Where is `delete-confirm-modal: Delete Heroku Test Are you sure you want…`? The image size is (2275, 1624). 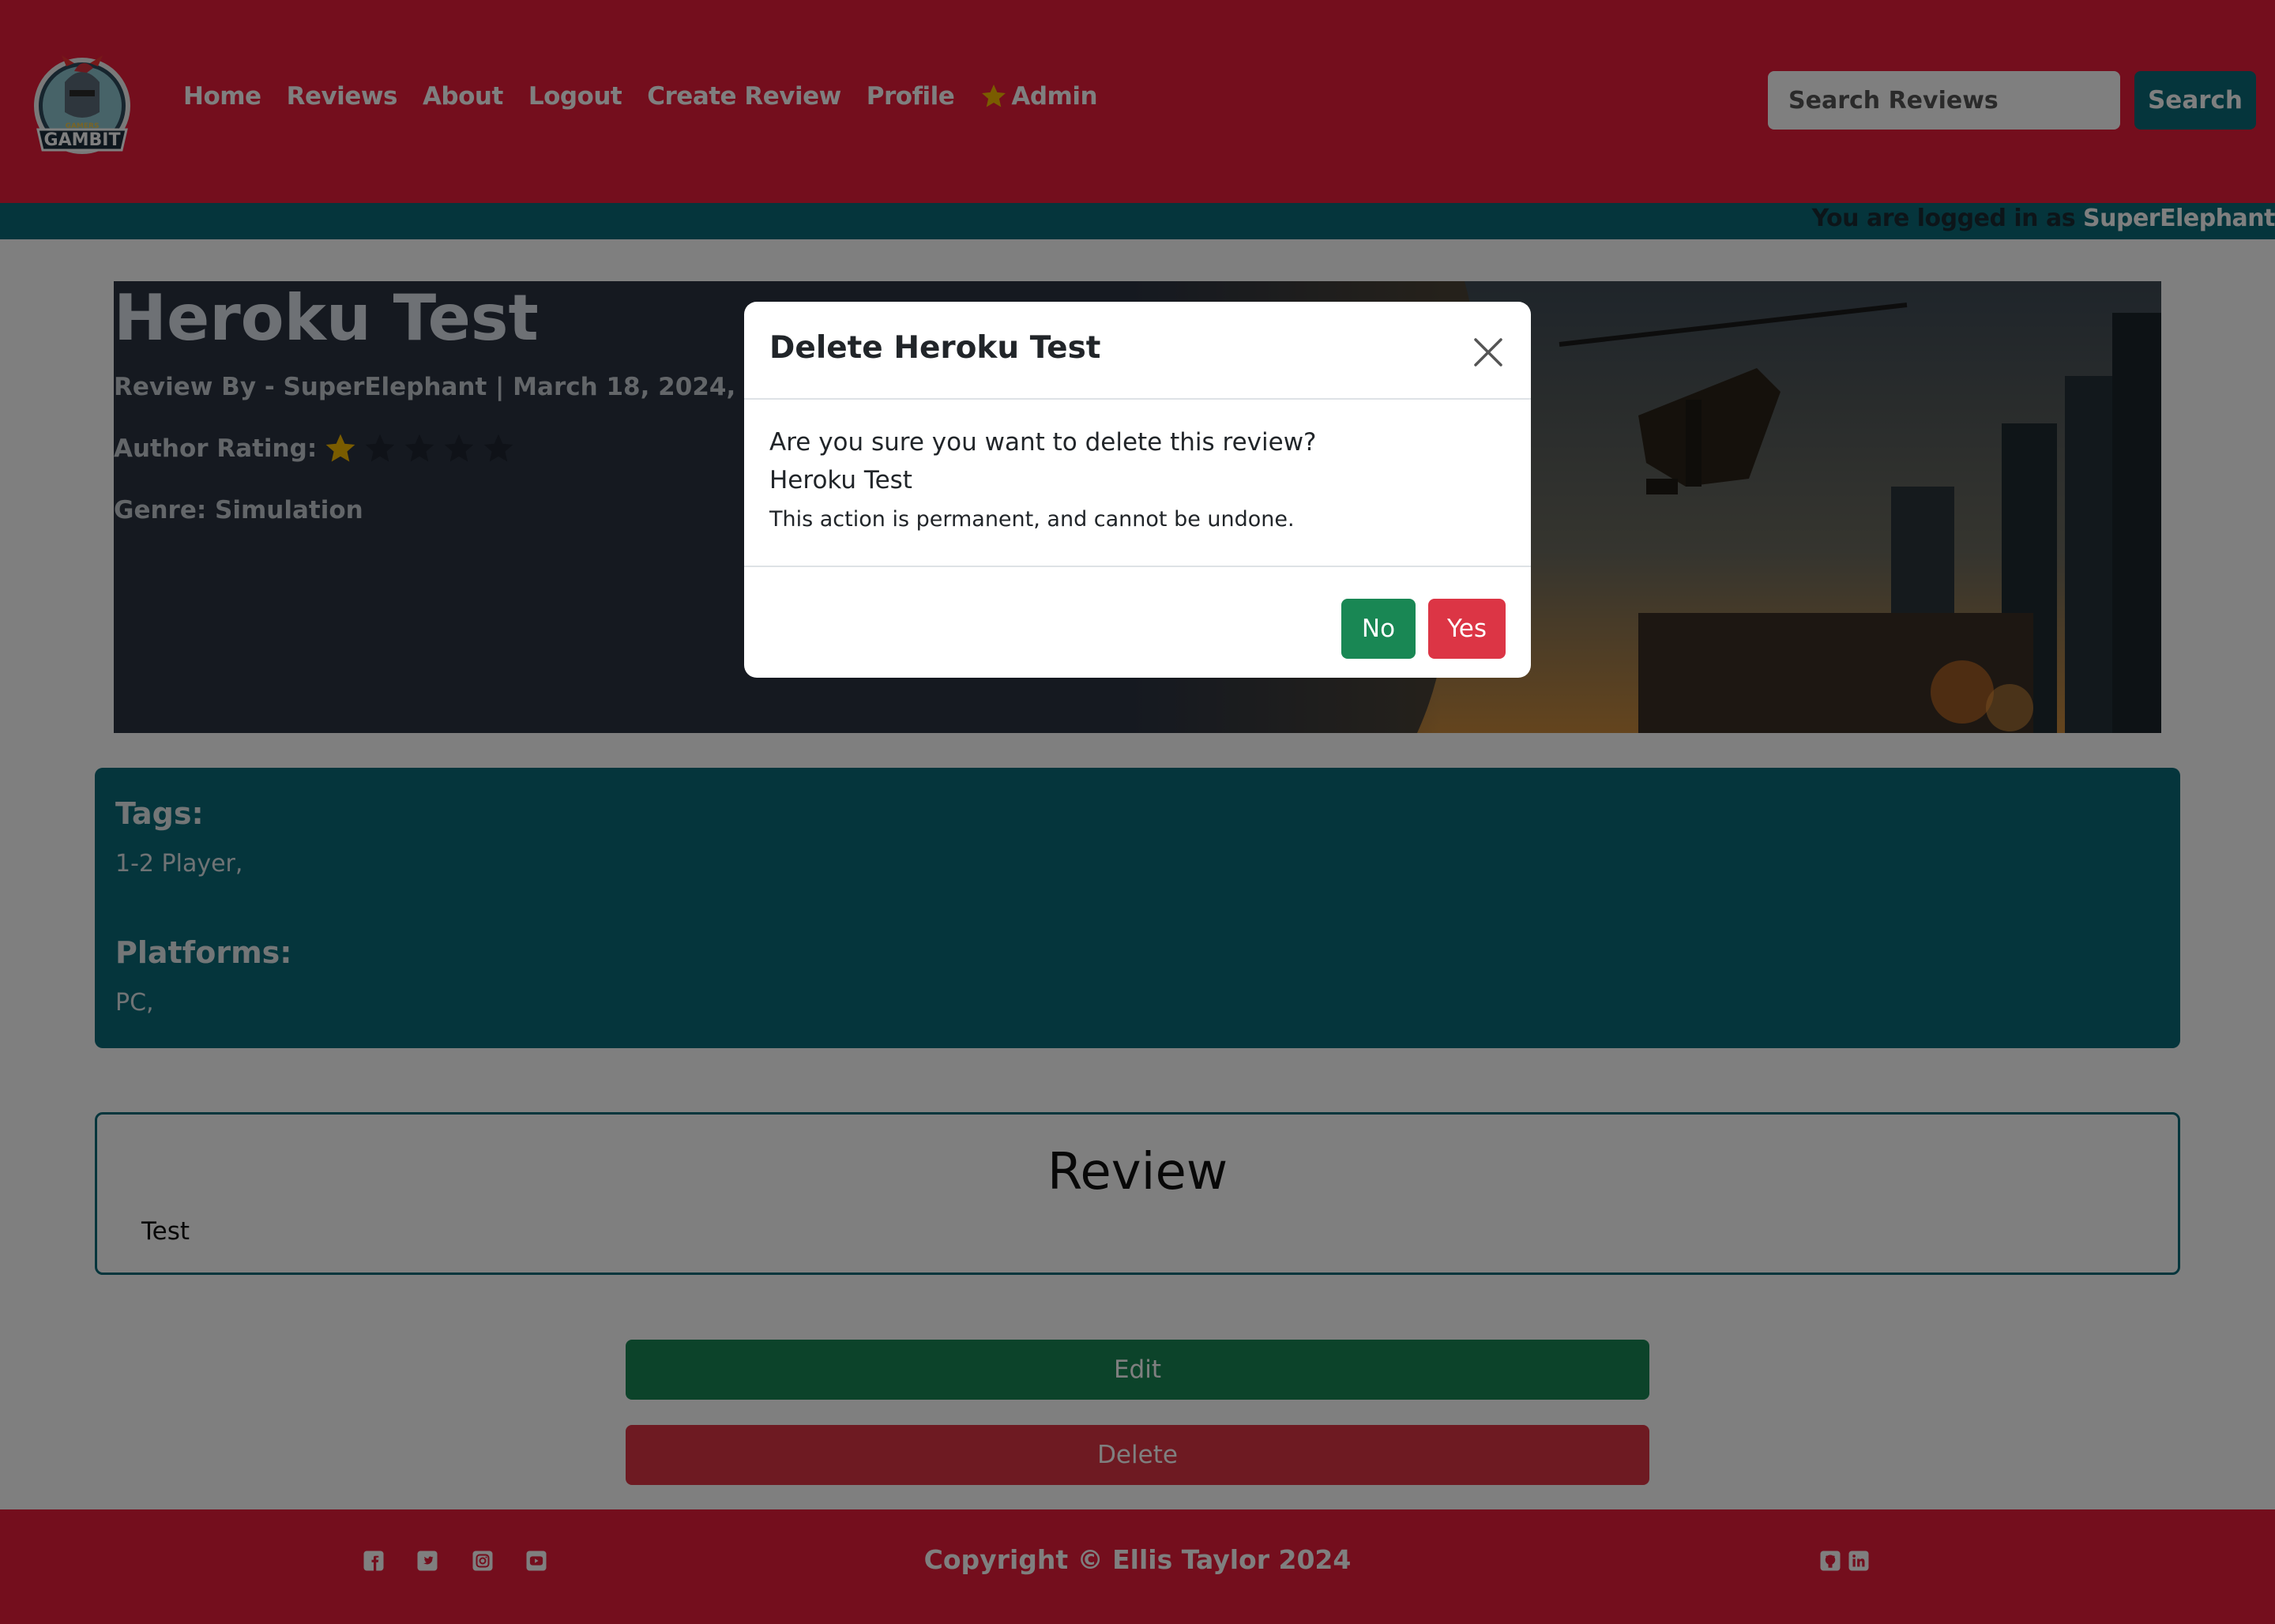 delete-confirm-modal: Delete Heroku Test Are you sure you want… is located at coordinates (1137, 490).